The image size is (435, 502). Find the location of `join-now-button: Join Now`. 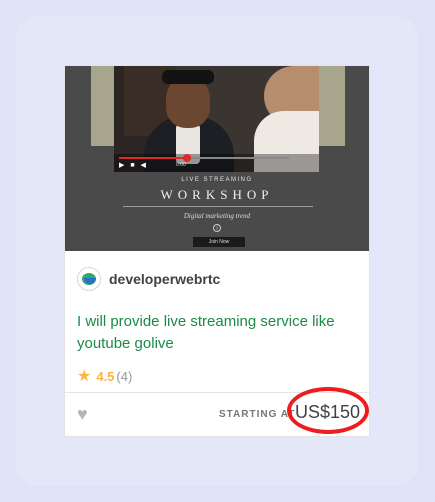

join-now-button: Join Now is located at coordinates (219, 242).